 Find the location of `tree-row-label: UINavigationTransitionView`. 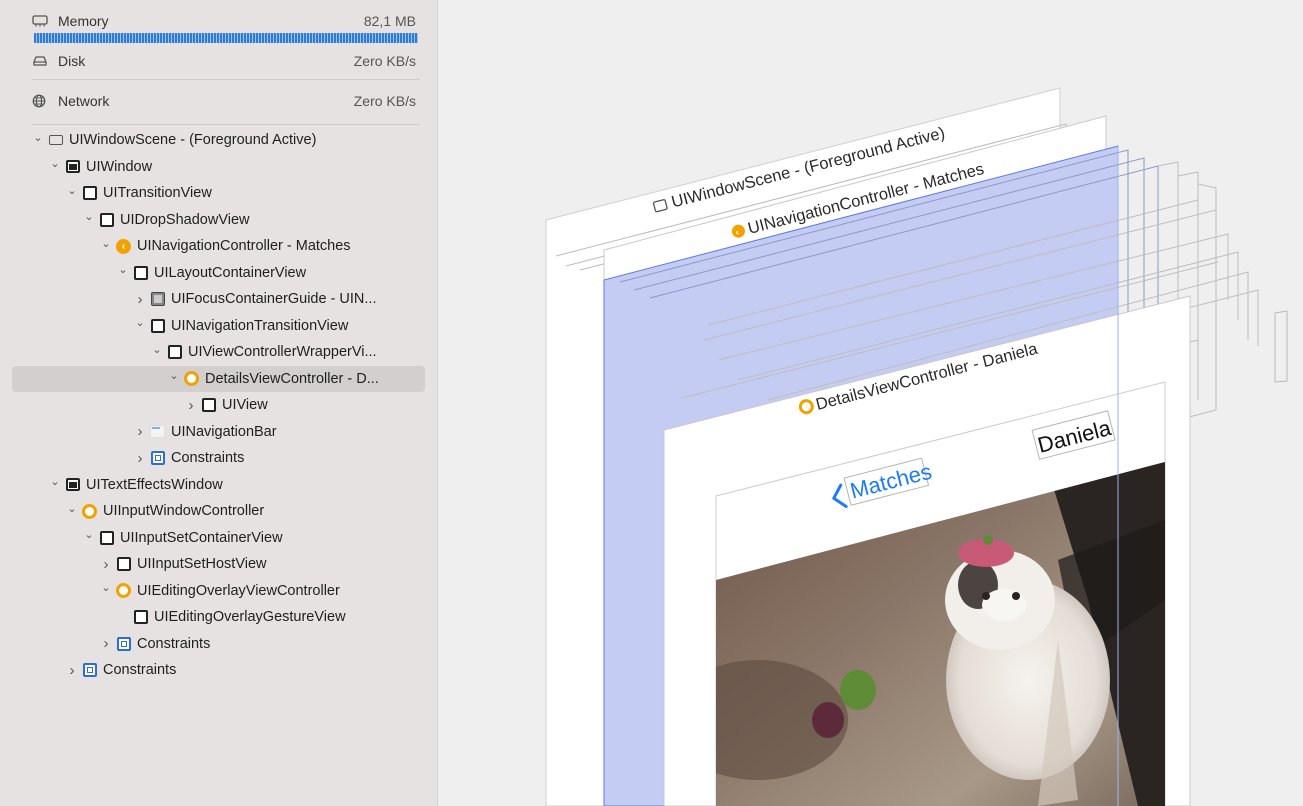

tree-row-label: UINavigationTransitionView is located at coordinates (260, 325).